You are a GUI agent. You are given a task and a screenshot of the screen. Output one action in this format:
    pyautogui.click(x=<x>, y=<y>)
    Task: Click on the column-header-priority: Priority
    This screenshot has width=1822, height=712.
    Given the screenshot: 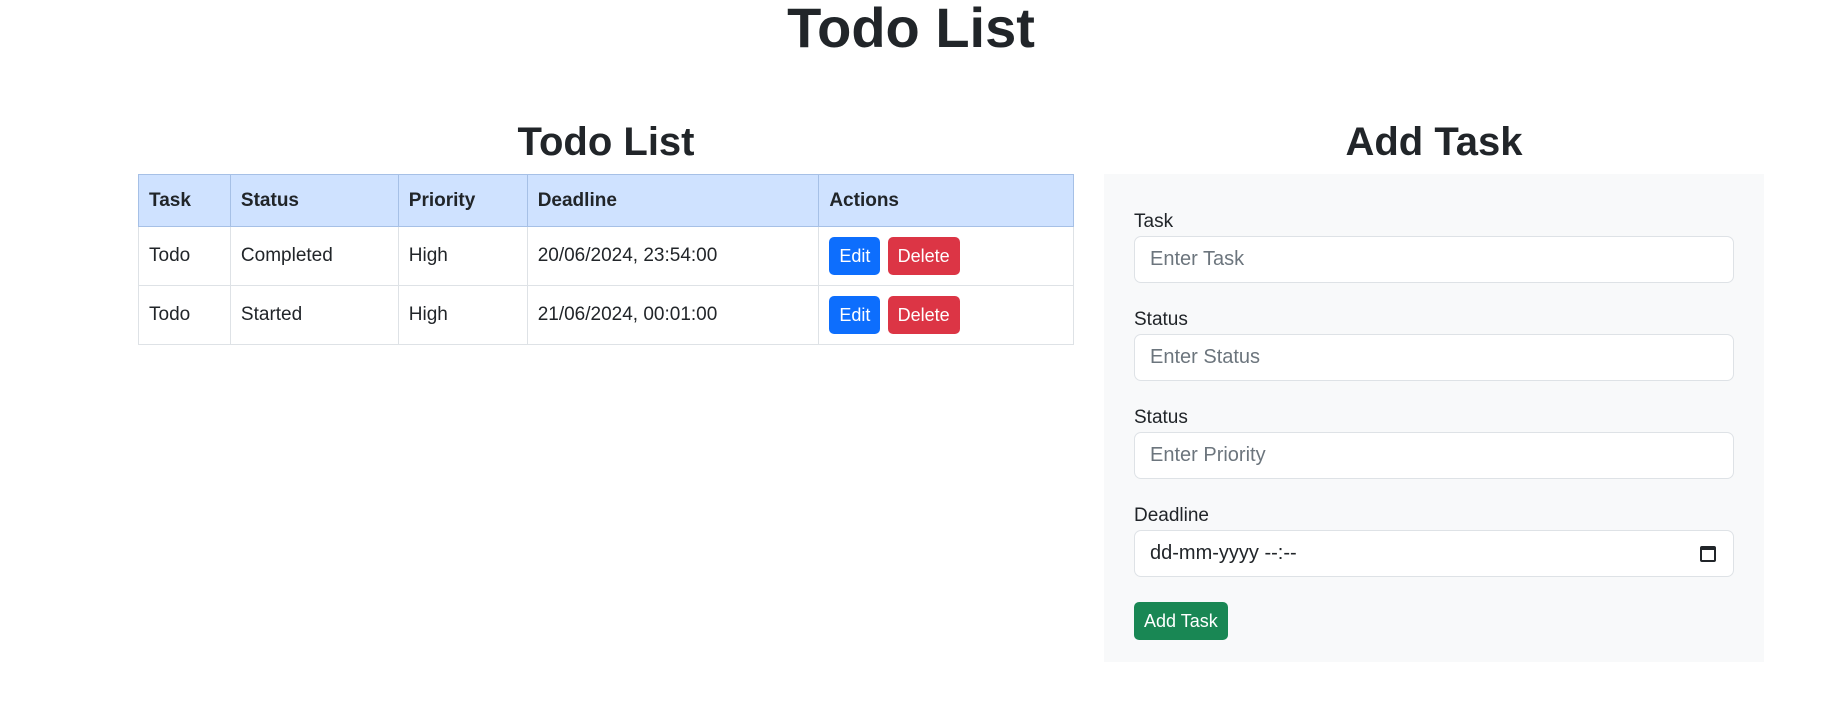 What is the action you would take?
    pyautogui.click(x=462, y=200)
    